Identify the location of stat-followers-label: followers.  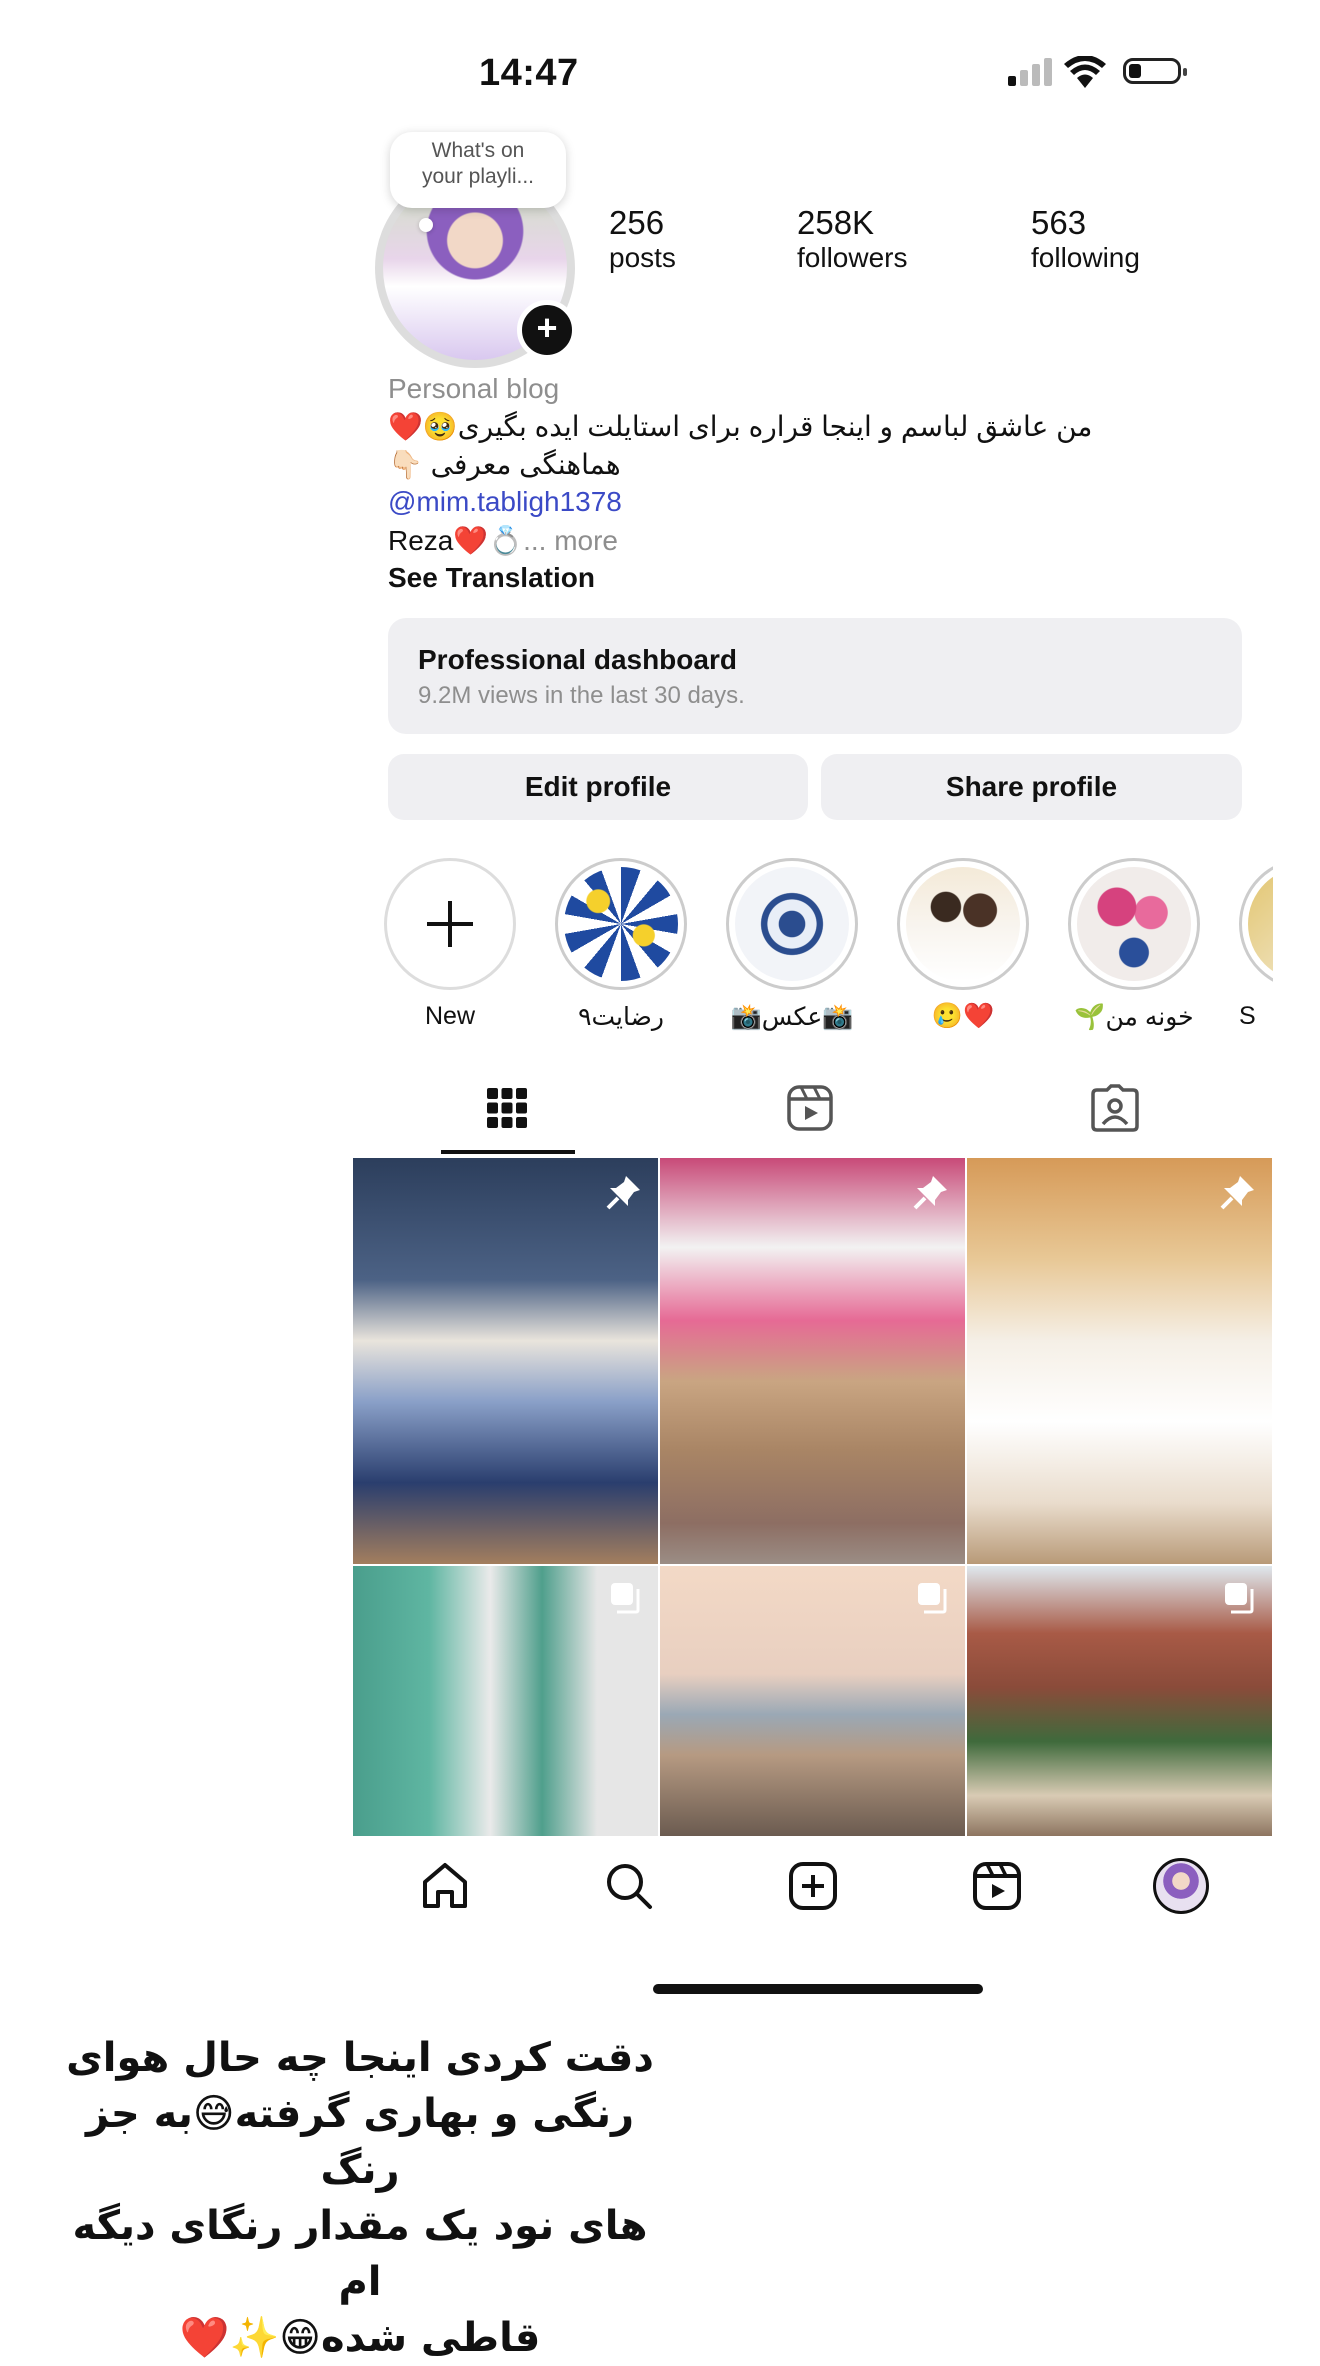
(852, 257).